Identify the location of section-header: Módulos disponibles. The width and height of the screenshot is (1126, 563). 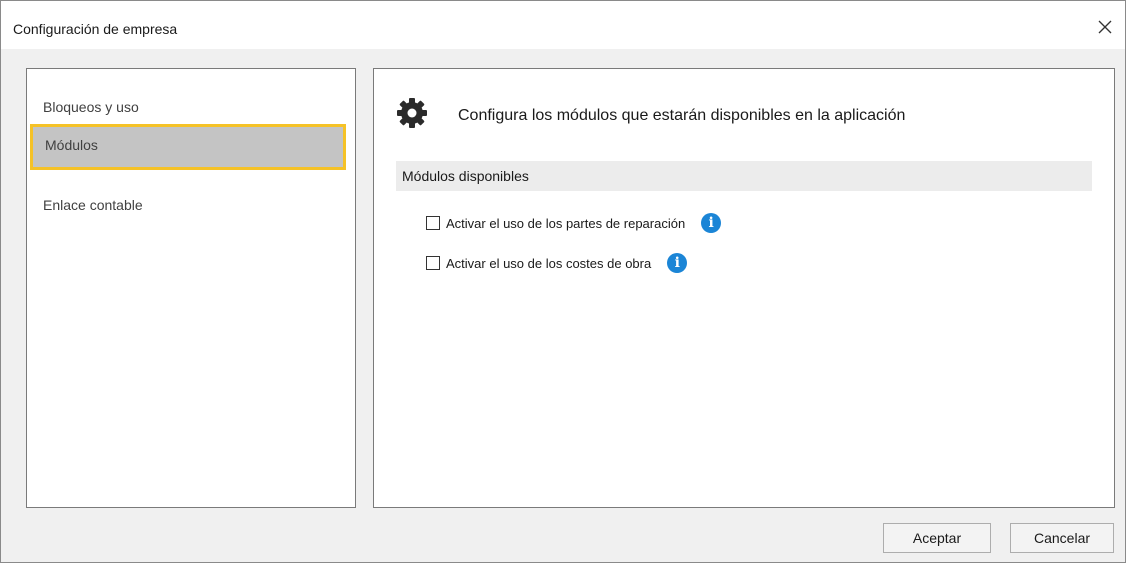
(744, 176).